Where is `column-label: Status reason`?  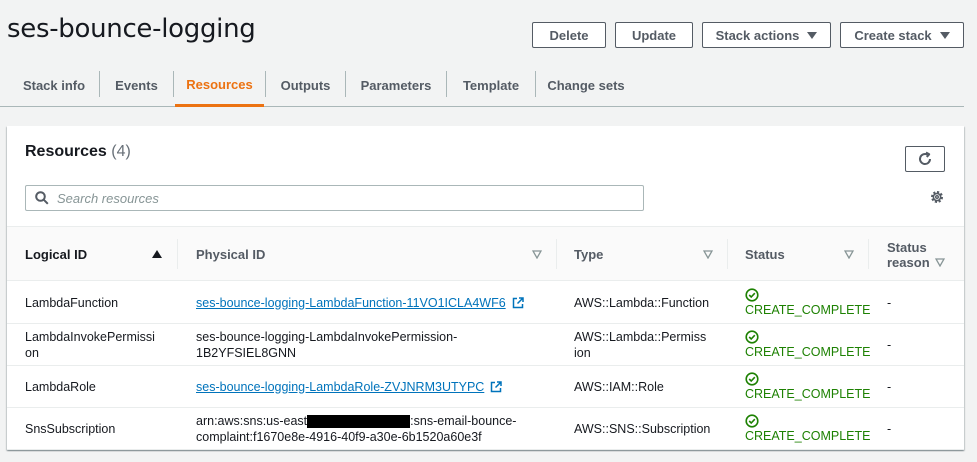
column-label: Status reason is located at coordinates (908, 254).